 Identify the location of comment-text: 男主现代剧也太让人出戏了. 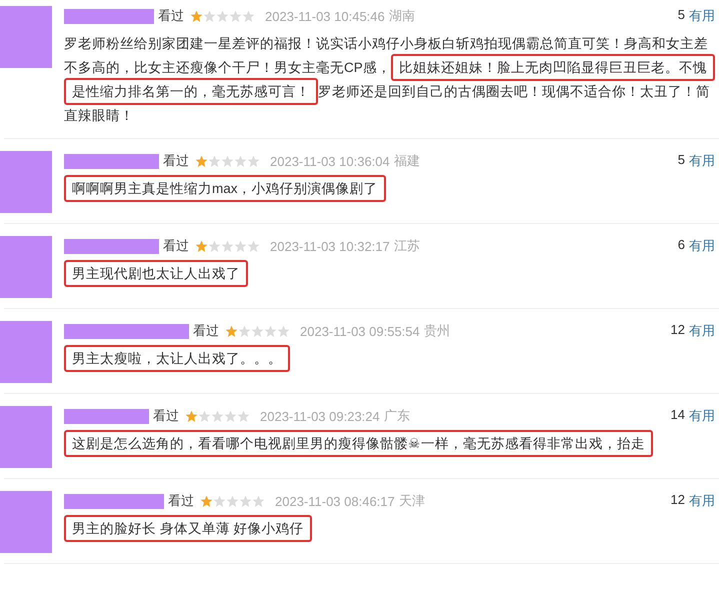
(391, 274).